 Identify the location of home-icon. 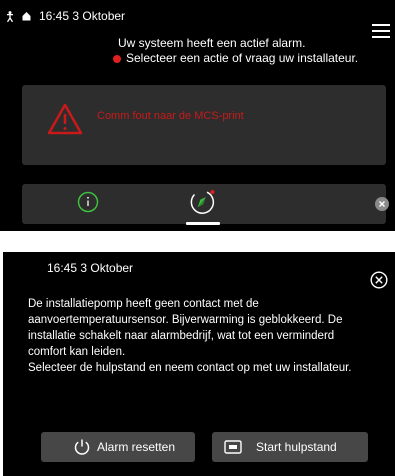
(26, 16).